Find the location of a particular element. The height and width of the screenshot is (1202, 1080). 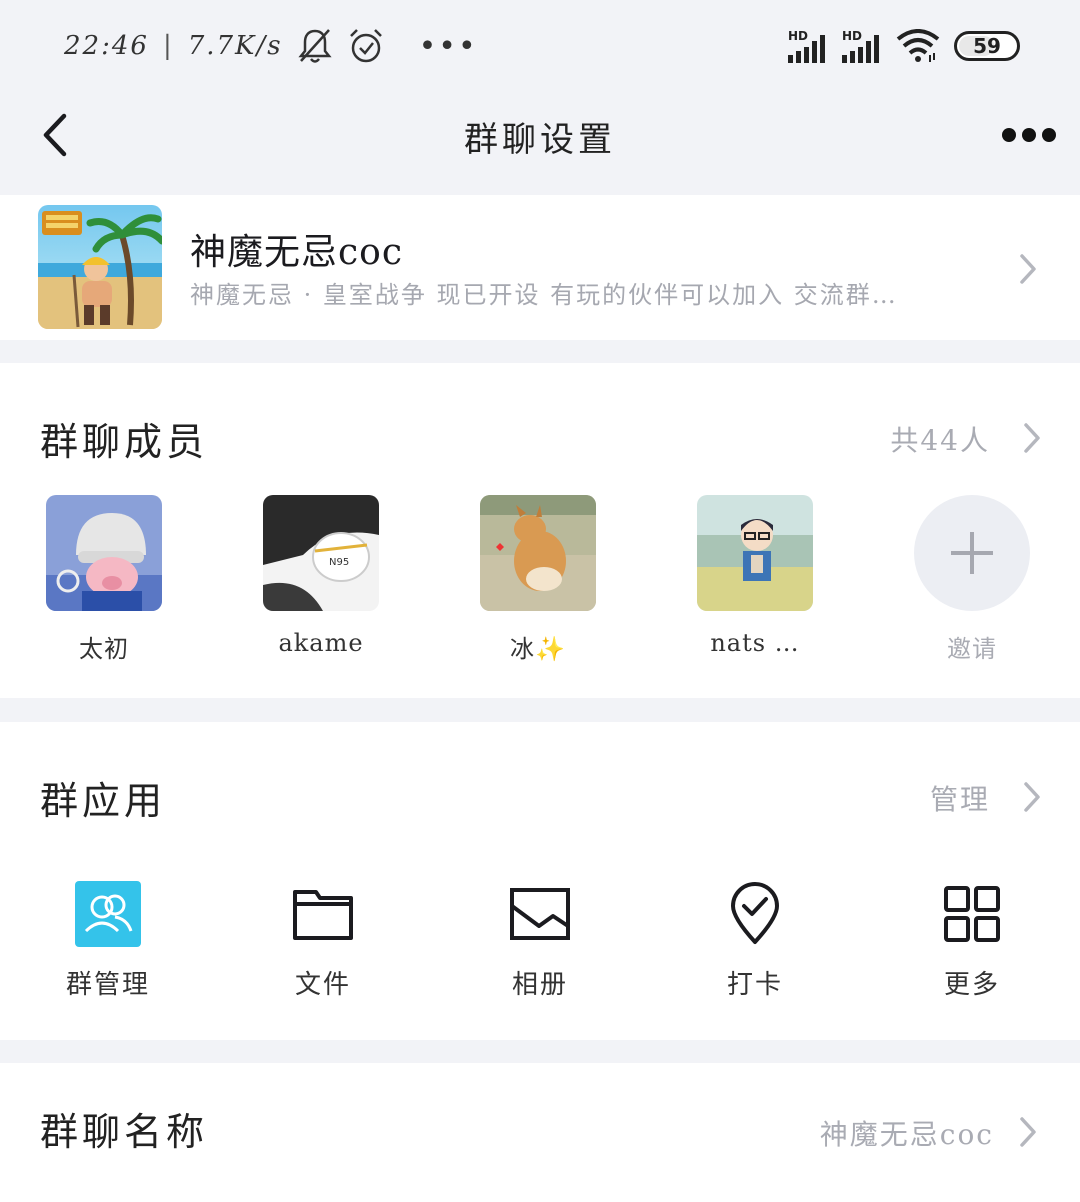

member-count: 共44人 is located at coordinates (940, 439).